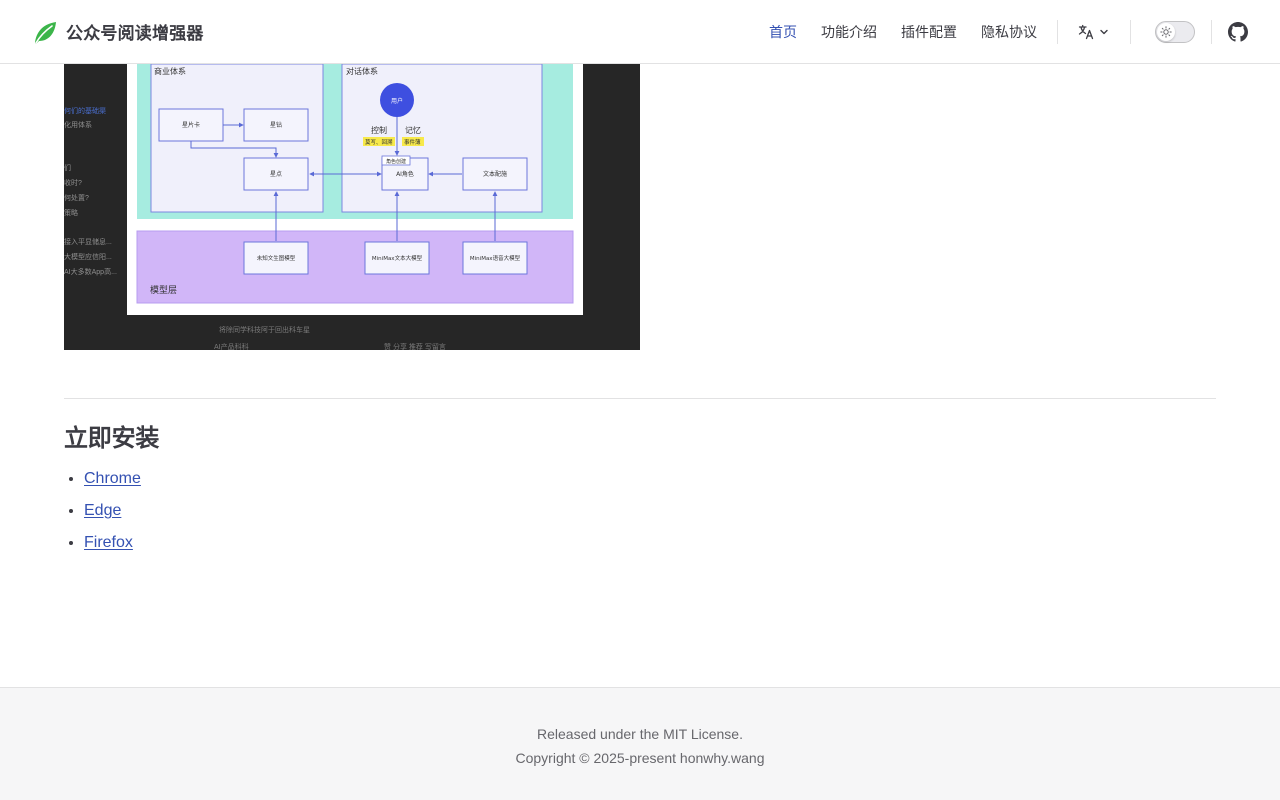  What do you see at coordinates (397, 101) in the screenshot?
I see `diagram-label-user: 用户` at bounding box center [397, 101].